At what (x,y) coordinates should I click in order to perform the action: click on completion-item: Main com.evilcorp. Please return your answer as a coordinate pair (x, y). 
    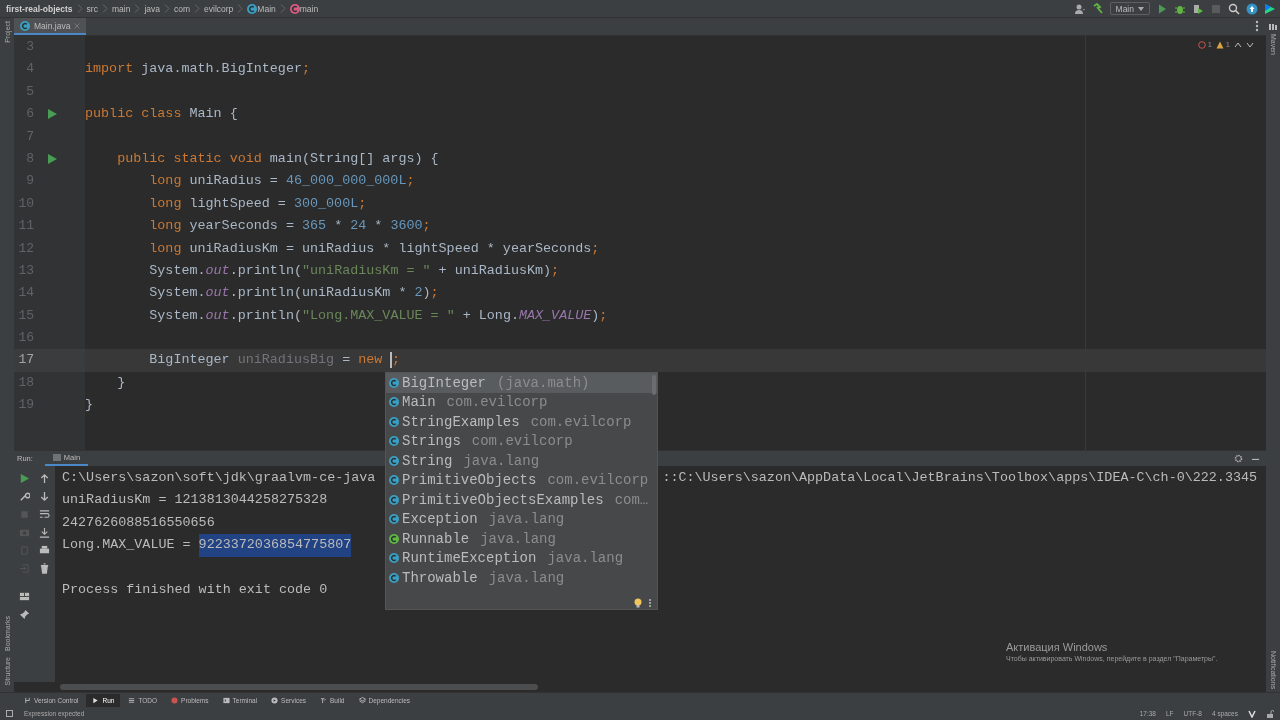
    Looking at the image, I should click on (521, 402).